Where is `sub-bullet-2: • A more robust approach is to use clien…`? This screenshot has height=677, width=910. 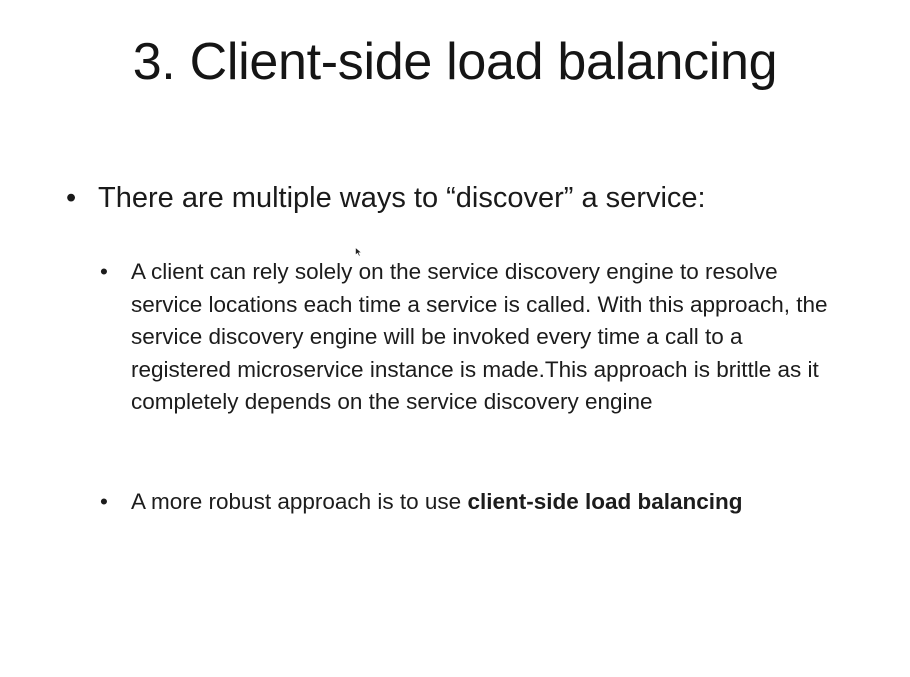 sub-bullet-2: • A more robust approach is to use clien… is located at coordinates (470, 502).